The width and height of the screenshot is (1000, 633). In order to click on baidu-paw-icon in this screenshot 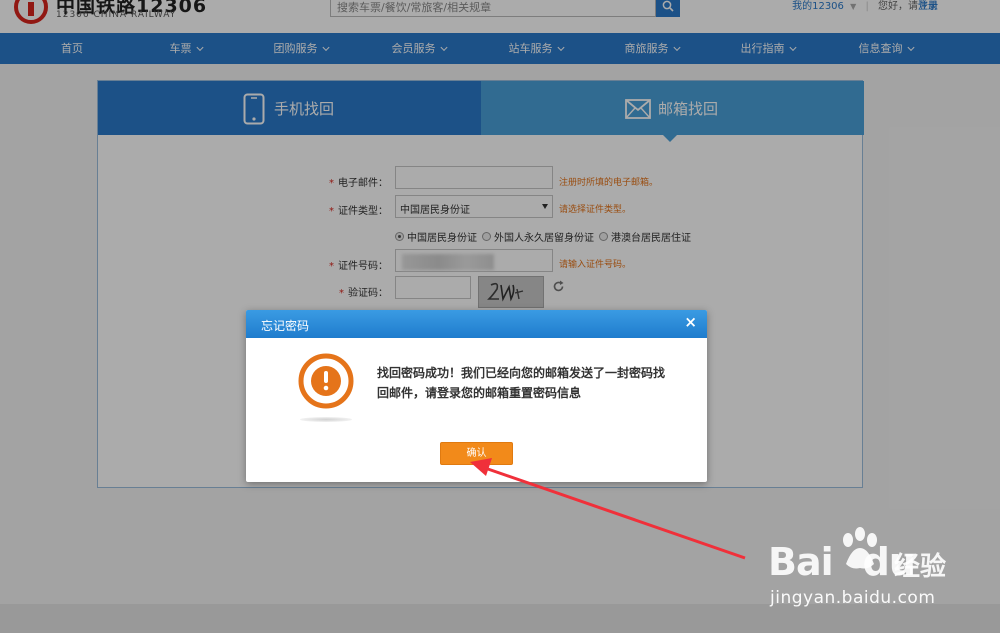, I will do `click(860, 548)`.